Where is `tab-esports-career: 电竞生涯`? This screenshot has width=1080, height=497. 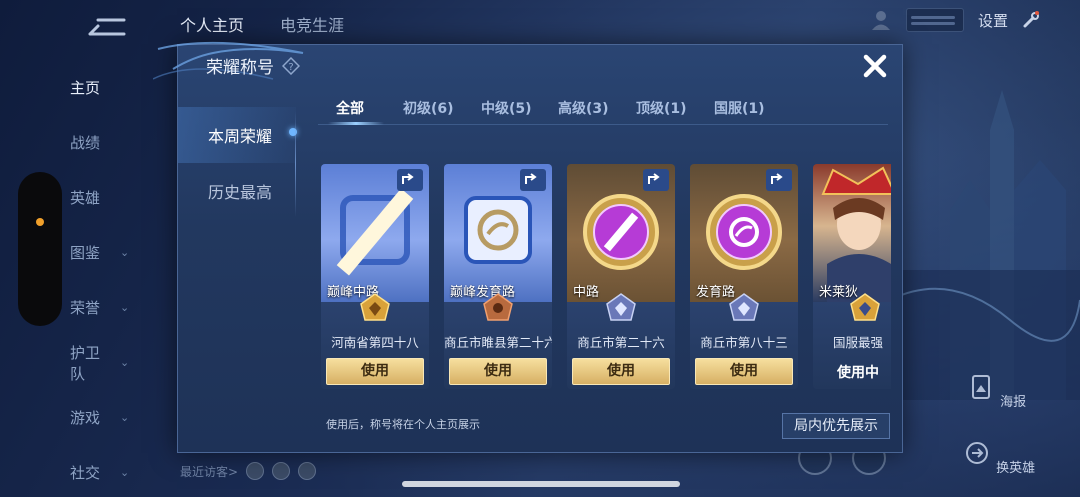
tab-esports-career: 电竞生涯 is located at coordinates (312, 24).